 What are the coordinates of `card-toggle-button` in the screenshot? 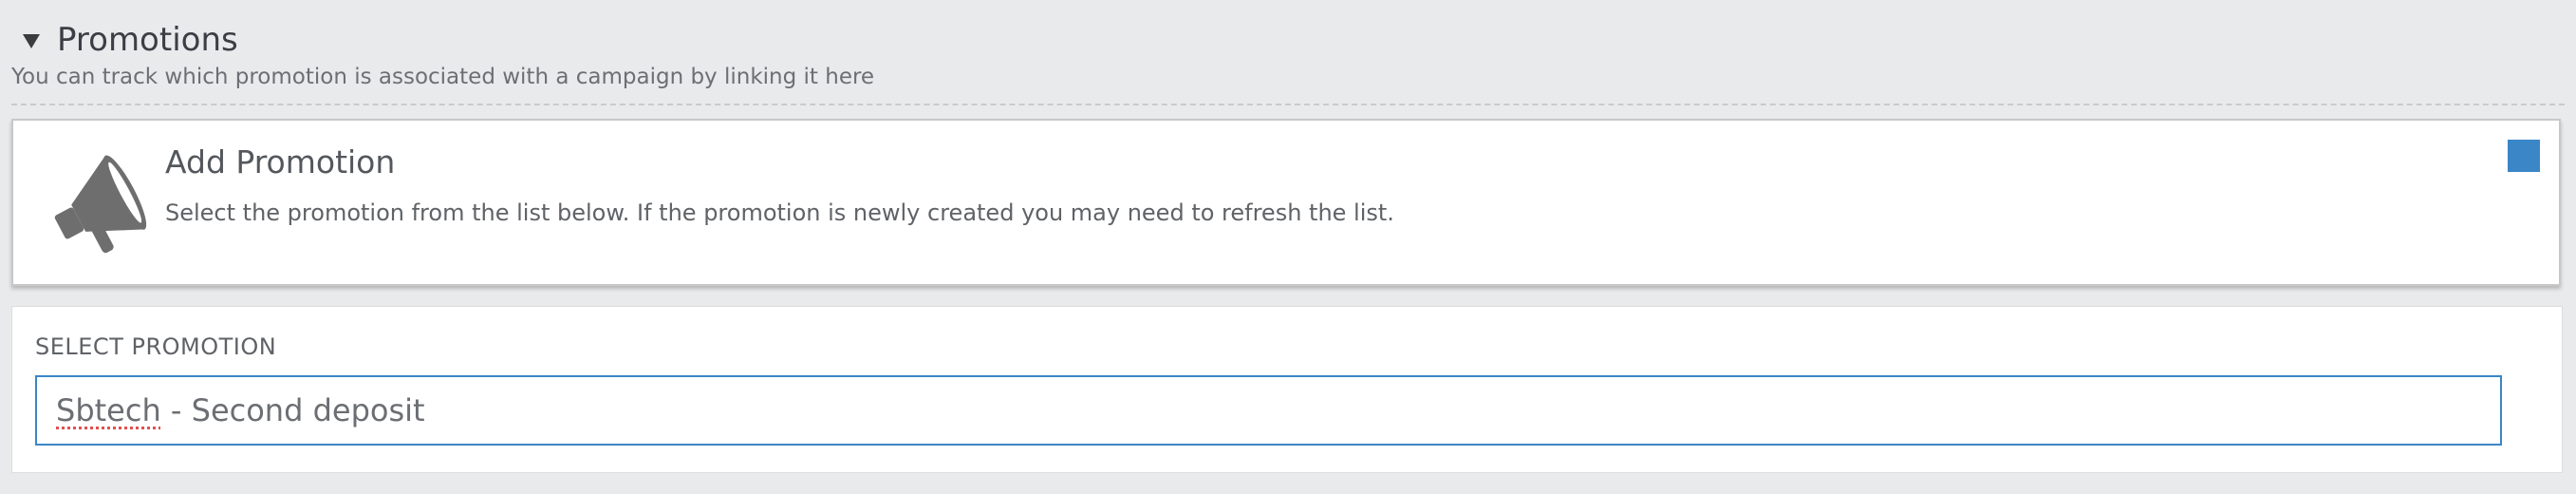 It's located at (2524, 156).